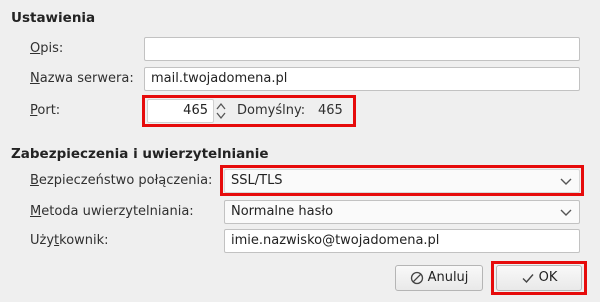 The height and width of the screenshot is (302, 600). What do you see at coordinates (121, 180) in the screenshot?
I see `connection-security-label: Bezpieczeństwo połączenia:` at bounding box center [121, 180].